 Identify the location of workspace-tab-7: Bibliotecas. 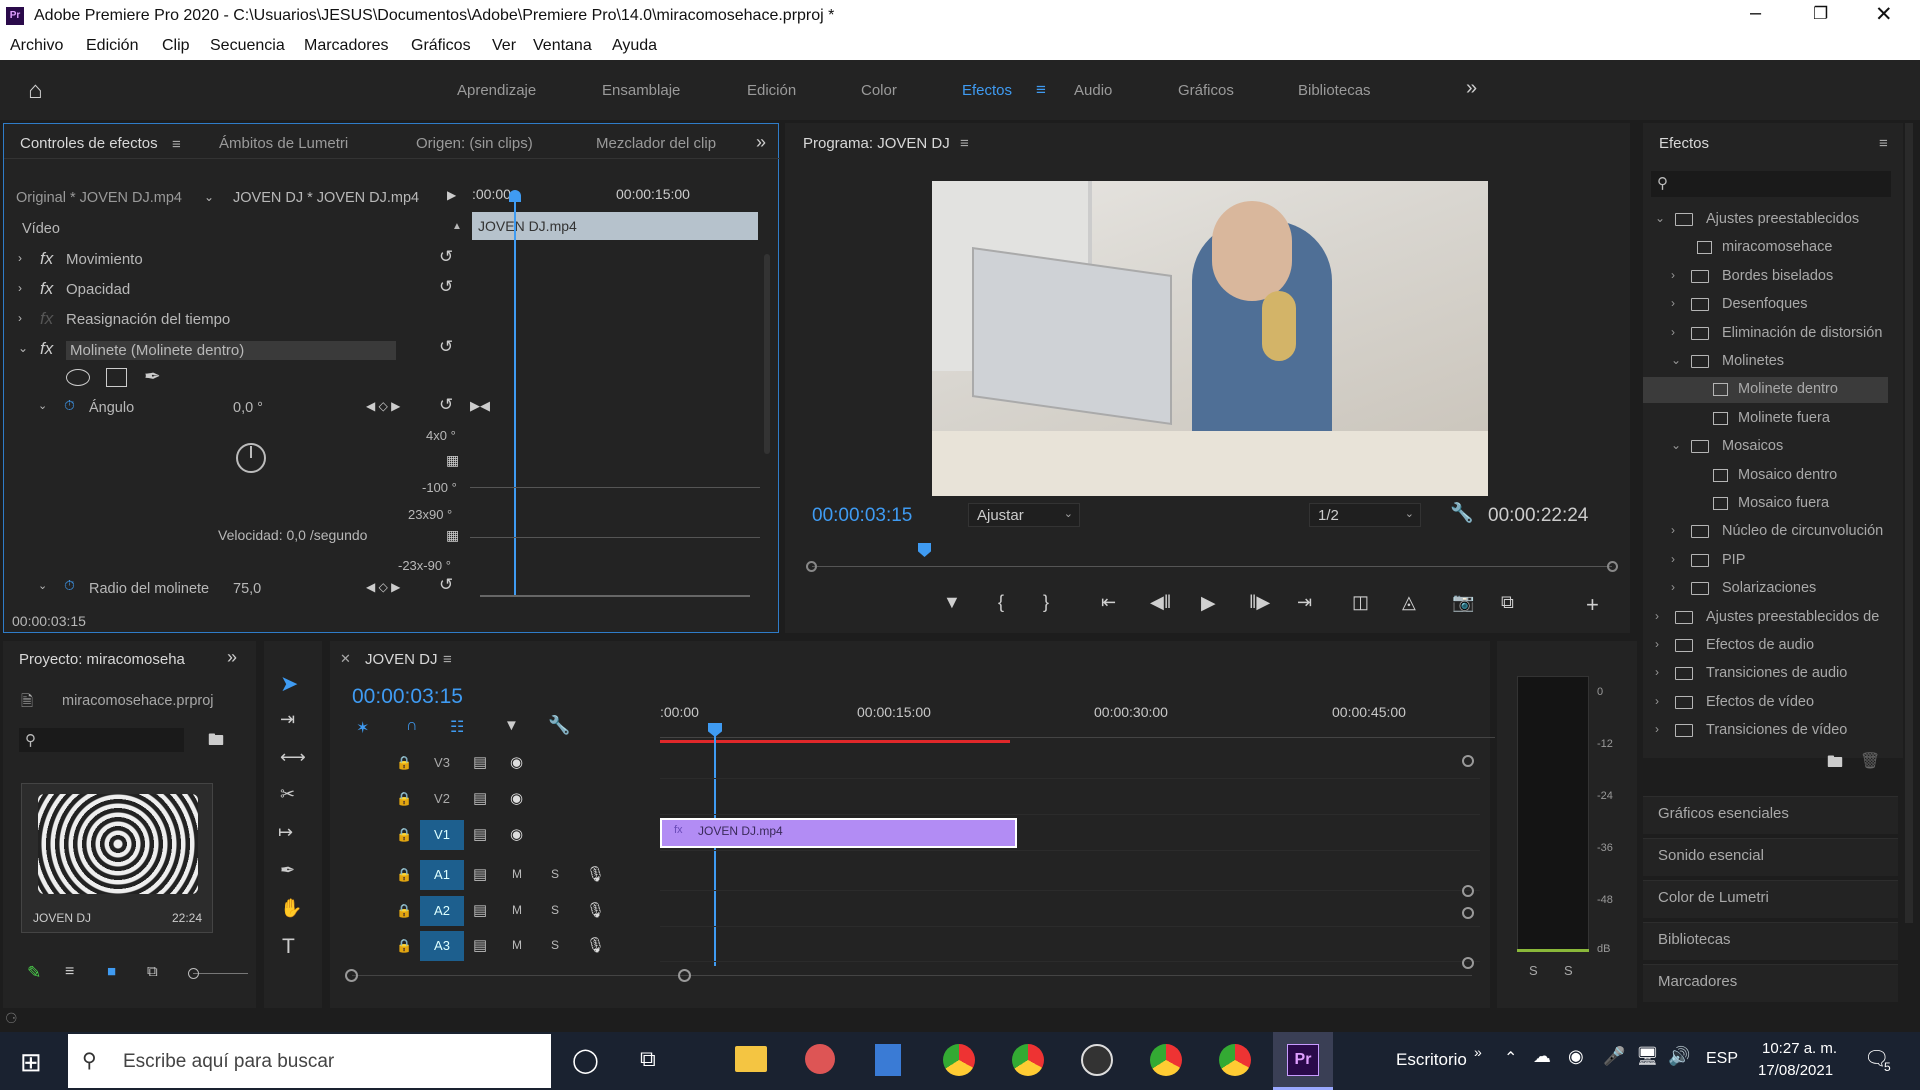
(1334, 90).